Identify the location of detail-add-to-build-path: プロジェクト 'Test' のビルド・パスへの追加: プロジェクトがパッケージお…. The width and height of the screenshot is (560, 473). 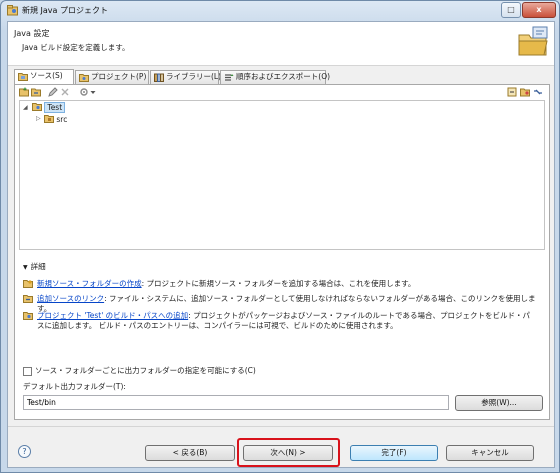
(280, 321).